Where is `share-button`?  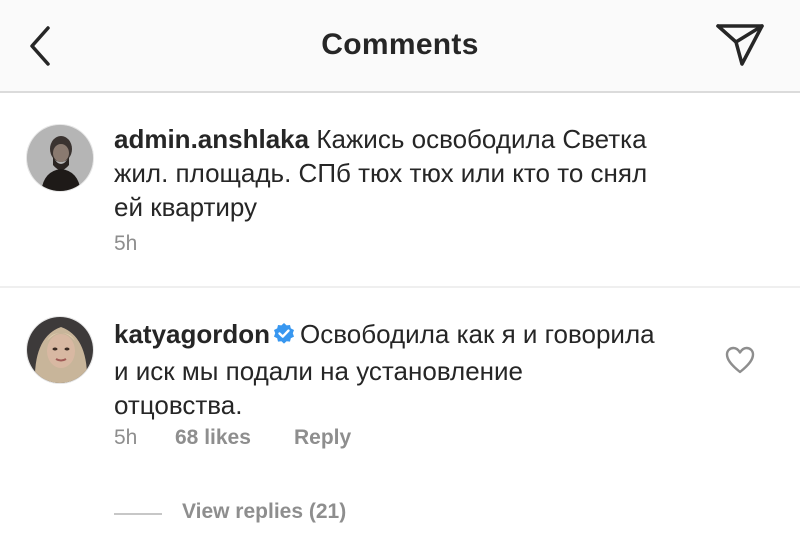
share-button is located at coordinates (740, 45).